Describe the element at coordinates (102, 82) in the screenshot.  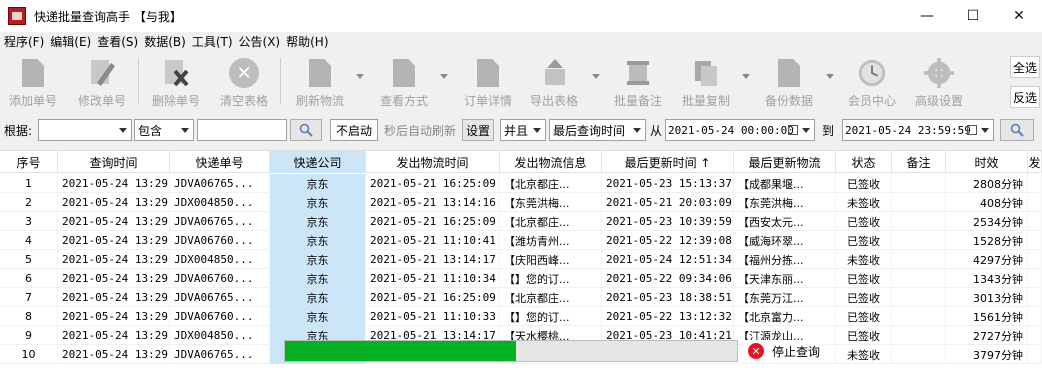
I see `edit-tracking-button: 修改单号` at that location.